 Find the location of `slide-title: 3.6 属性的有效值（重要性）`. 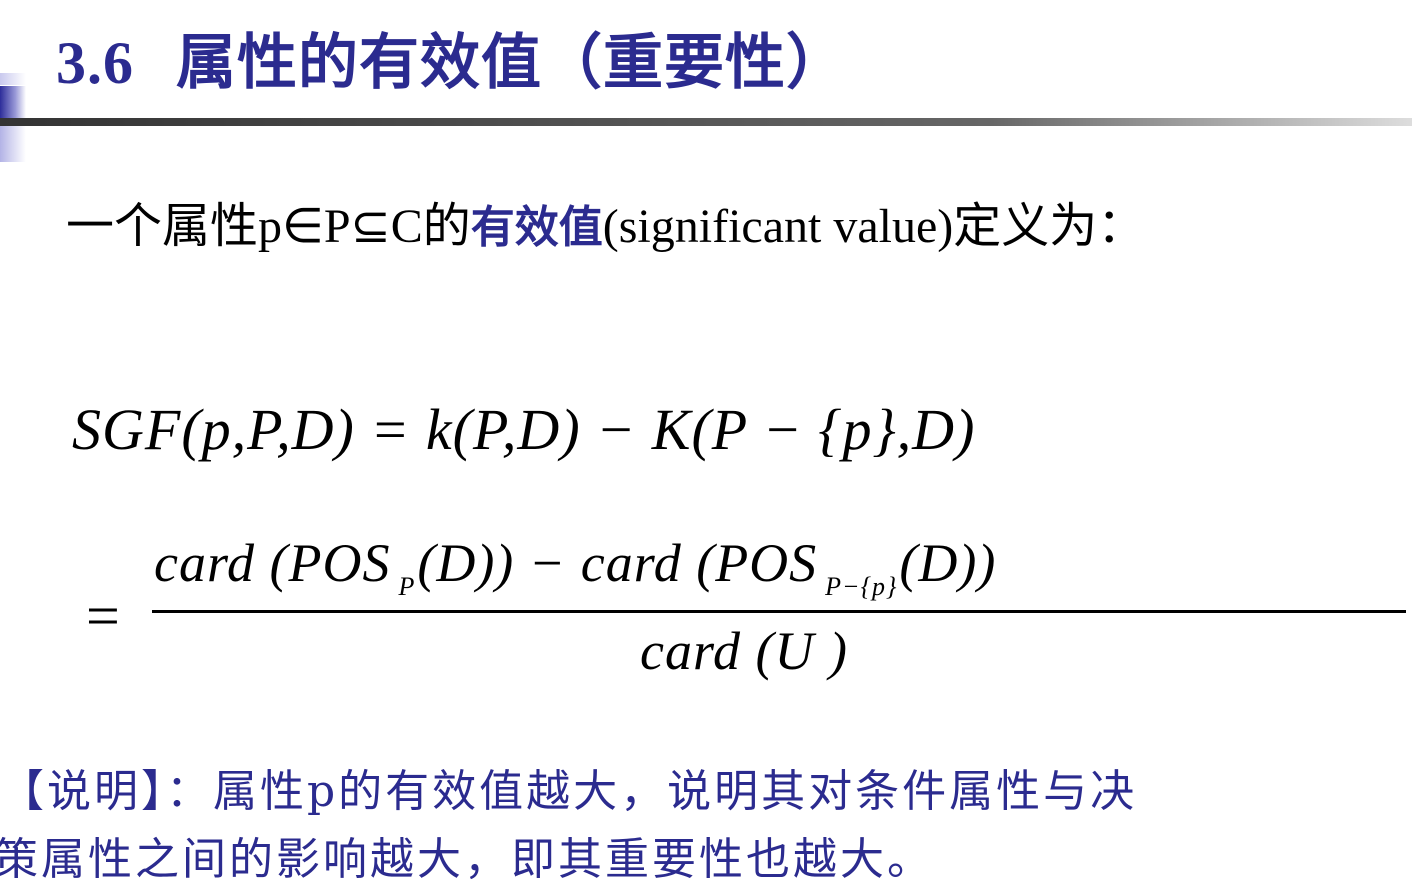

slide-title: 3.6 属性的有效值（重要性） is located at coordinates (451, 57).